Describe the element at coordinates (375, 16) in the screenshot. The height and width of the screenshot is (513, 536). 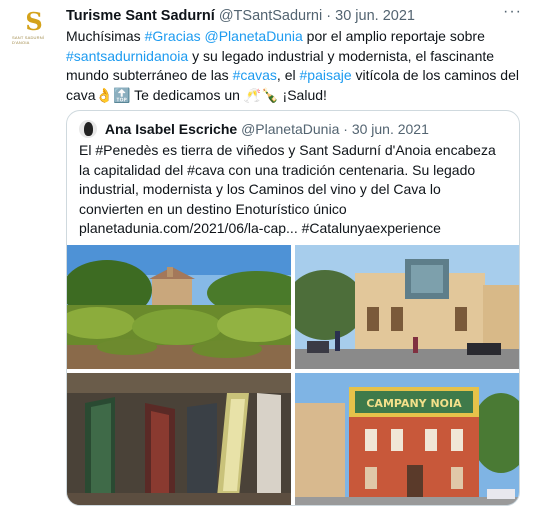
I see `tweet-date: 30 jun. 2021` at that location.